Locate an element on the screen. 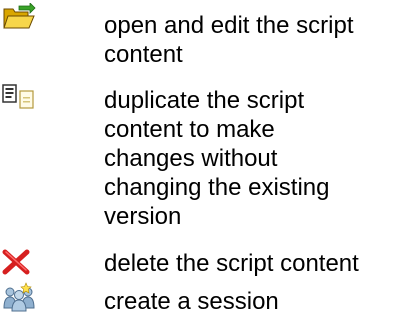 The image size is (408, 329). session-people-icon is located at coordinates (20, 297).